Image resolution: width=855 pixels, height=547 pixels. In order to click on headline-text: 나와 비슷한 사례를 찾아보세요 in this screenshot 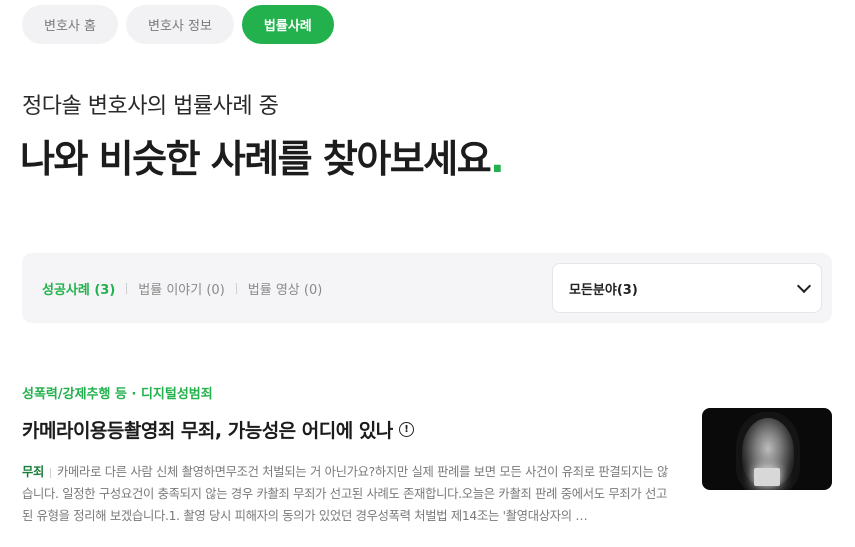, I will do `click(256, 159)`.